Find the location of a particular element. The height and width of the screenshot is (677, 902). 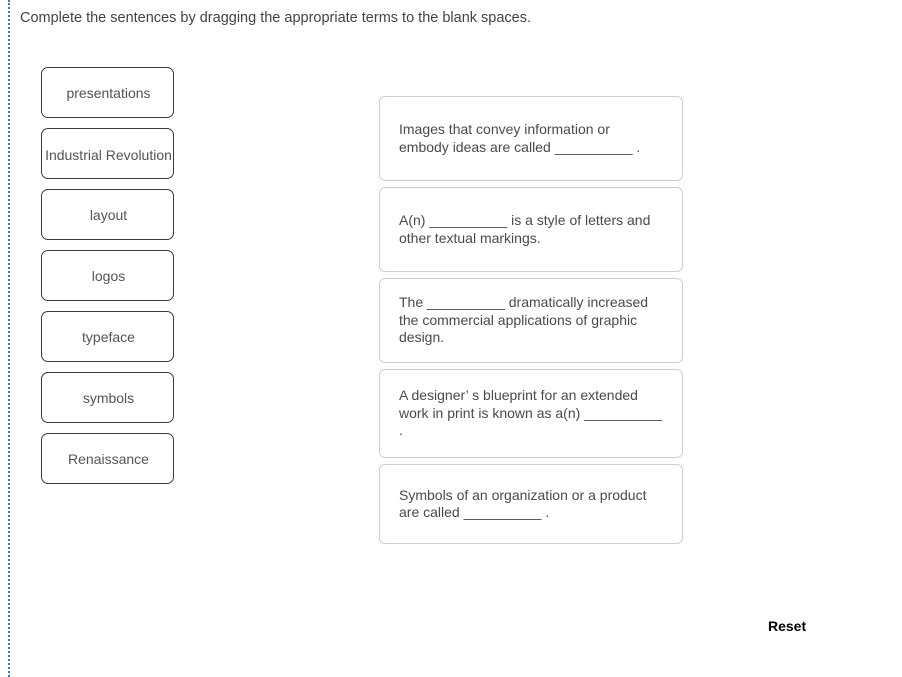

term-tile-renaissance: Renaissance is located at coordinates (107, 458).